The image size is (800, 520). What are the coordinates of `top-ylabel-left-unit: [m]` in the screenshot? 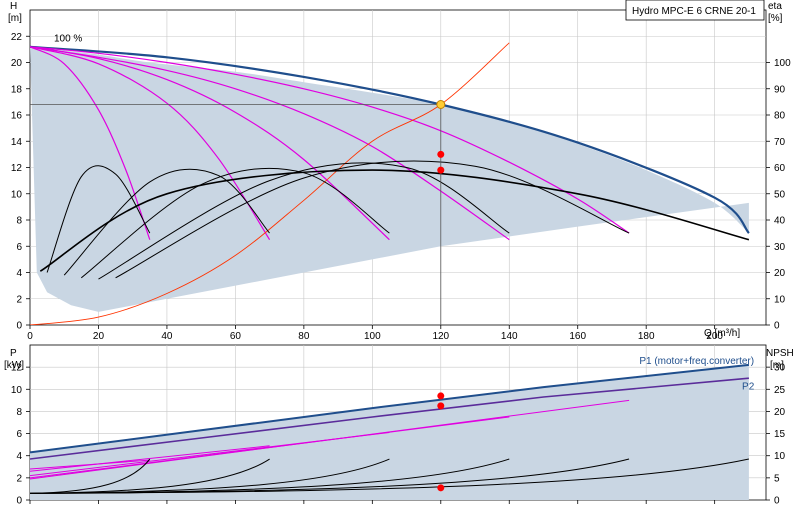 It's located at (15, 18).